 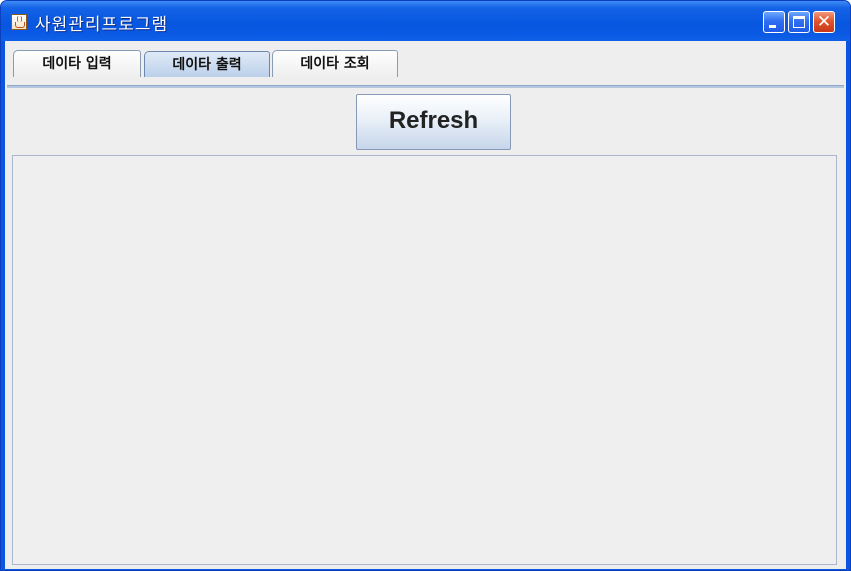 What do you see at coordinates (433, 122) in the screenshot?
I see `refresh-button: Refresh` at bounding box center [433, 122].